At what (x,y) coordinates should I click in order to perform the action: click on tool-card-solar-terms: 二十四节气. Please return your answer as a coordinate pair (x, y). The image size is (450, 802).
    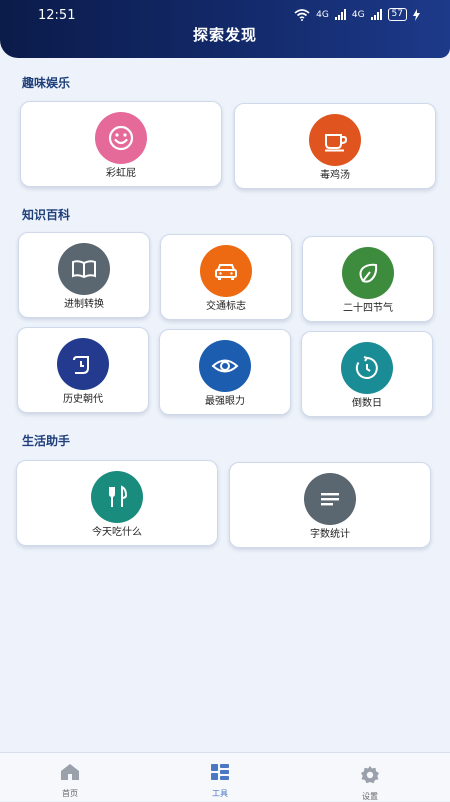
    Looking at the image, I should click on (368, 279).